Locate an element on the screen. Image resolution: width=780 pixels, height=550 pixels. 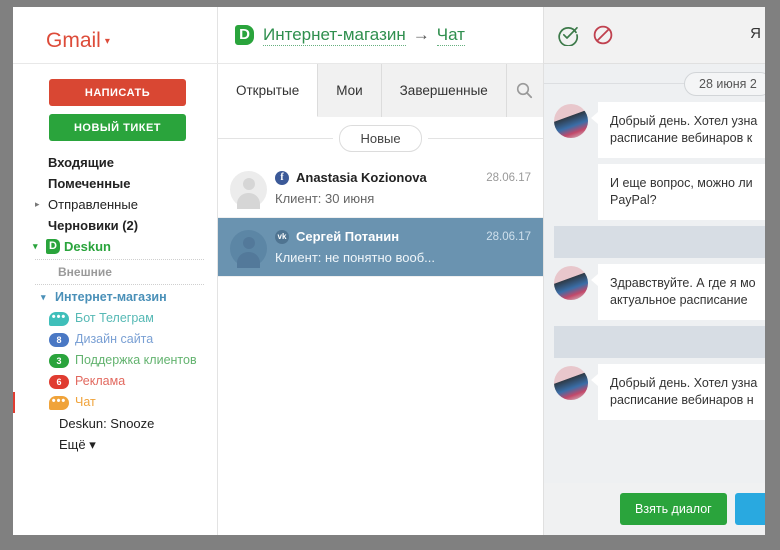
breadcrumb-shop-link: Интернет-магазин is located at coordinates (334, 35).